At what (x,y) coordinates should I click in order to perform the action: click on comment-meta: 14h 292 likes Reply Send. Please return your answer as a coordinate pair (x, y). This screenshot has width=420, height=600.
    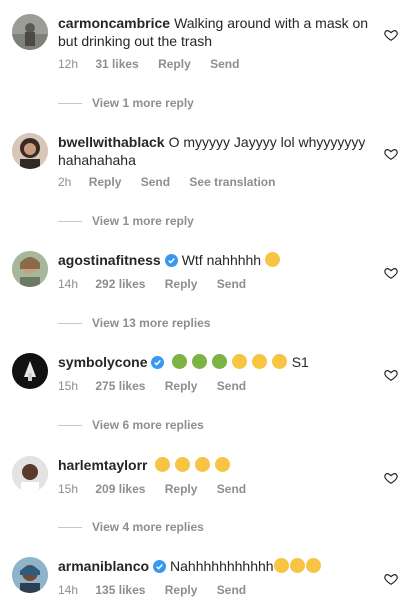
    Looking at the image, I should click on (160, 284).